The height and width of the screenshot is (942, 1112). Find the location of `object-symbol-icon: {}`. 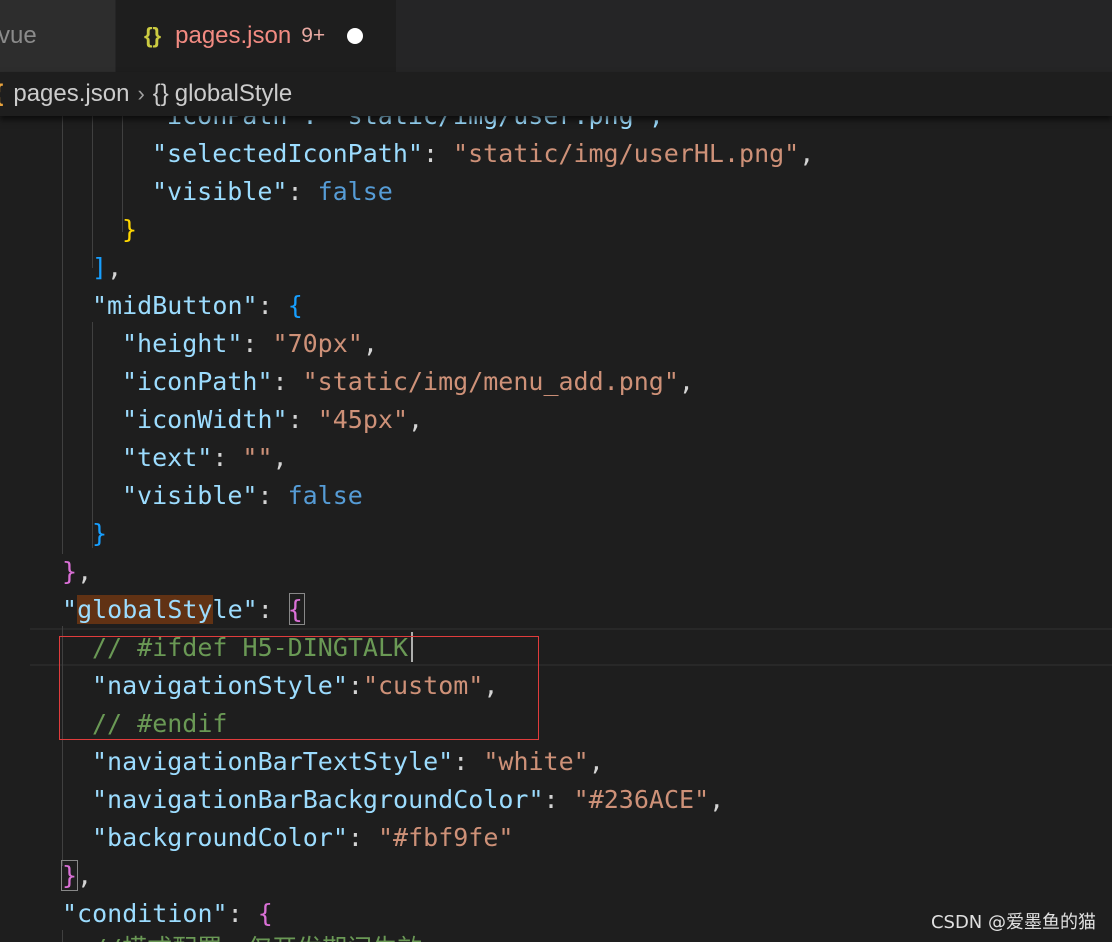

object-symbol-icon: {} is located at coordinates (160, 93).